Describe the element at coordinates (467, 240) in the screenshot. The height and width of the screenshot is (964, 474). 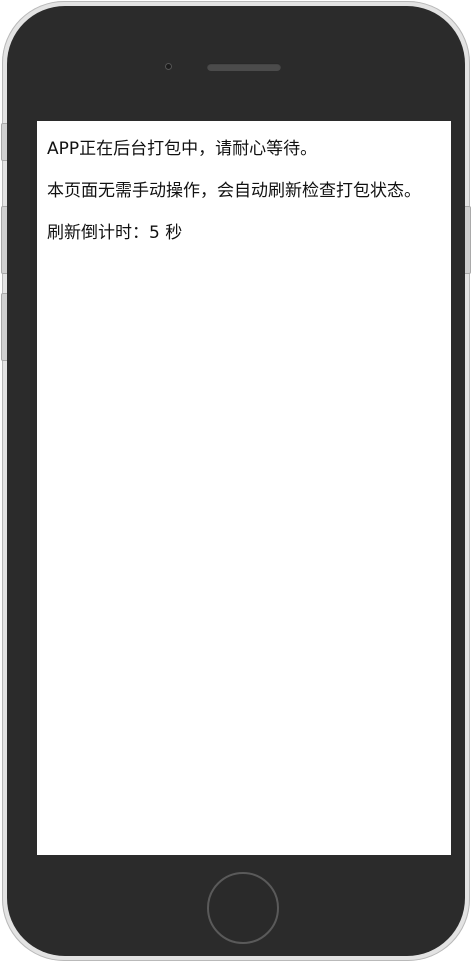
I see `power-button` at that location.